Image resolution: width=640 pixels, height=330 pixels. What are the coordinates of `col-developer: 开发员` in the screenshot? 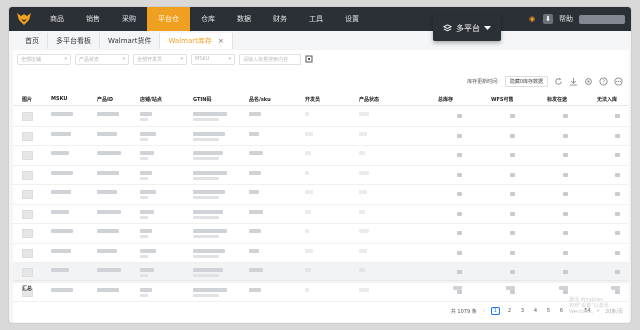 It's located at (312, 99).